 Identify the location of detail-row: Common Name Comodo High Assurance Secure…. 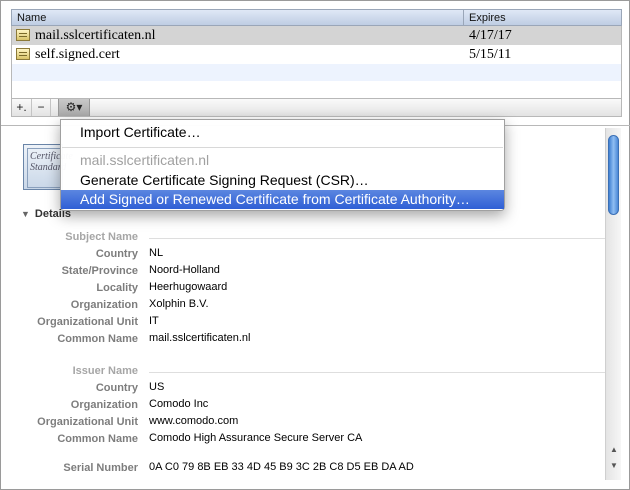
(308, 439).